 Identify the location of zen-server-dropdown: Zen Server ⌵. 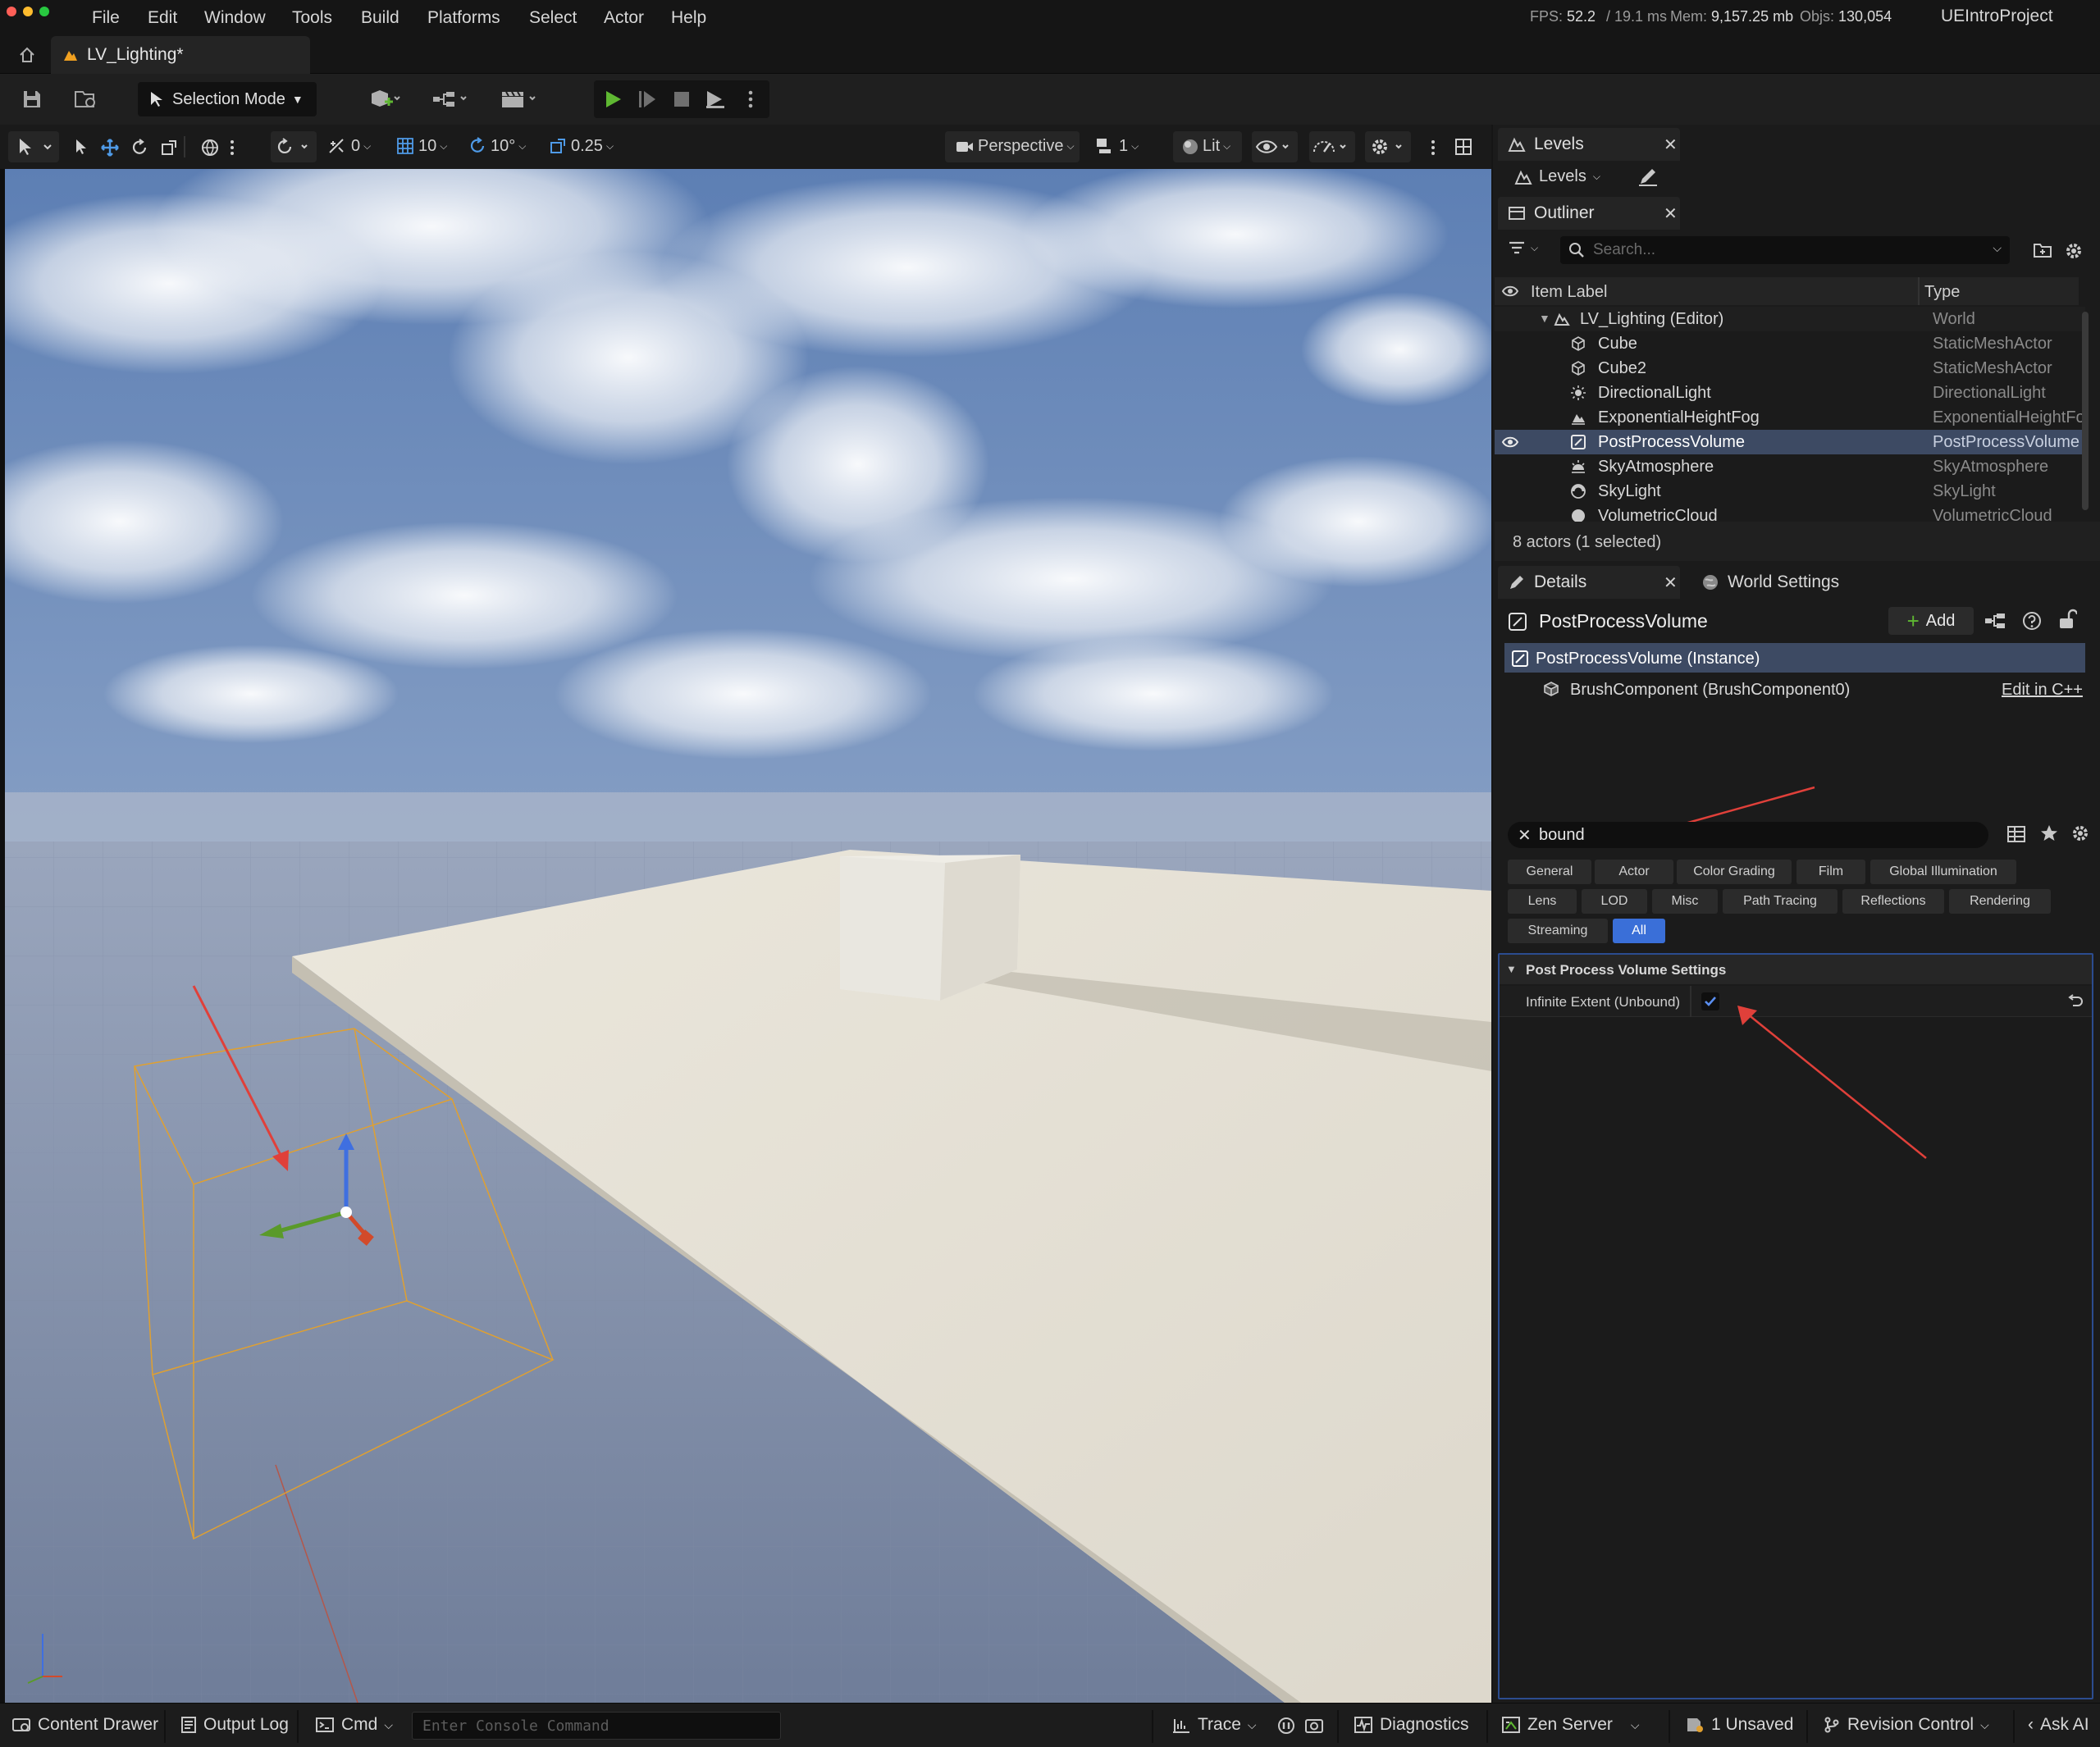
(1571, 1725).